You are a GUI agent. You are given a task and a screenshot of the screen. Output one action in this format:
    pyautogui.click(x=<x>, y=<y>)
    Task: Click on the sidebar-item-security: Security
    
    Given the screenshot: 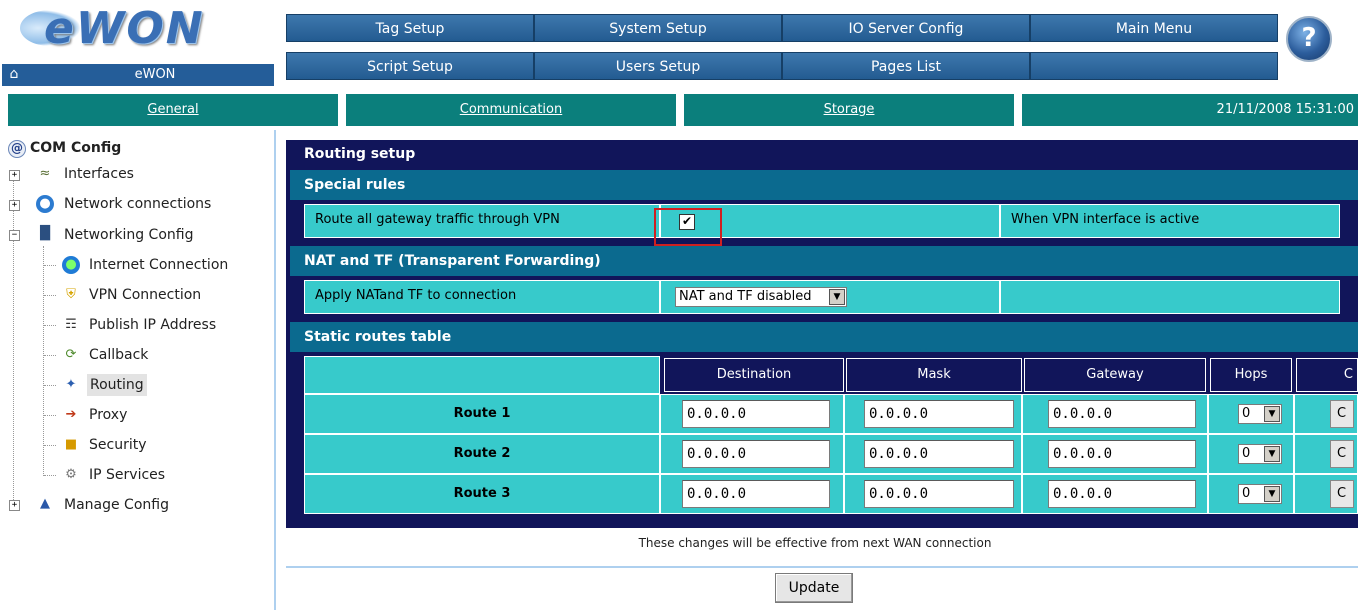 What is the action you would take?
    pyautogui.click(x=118, y=445)
    